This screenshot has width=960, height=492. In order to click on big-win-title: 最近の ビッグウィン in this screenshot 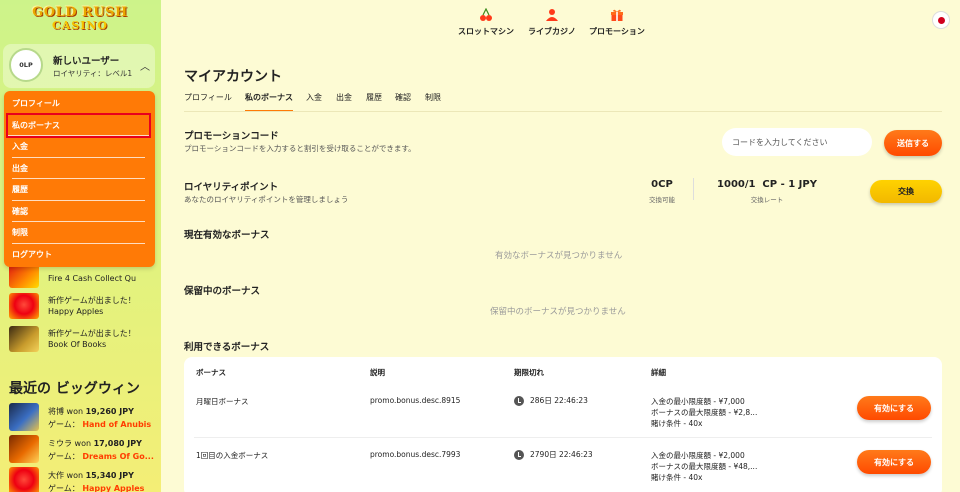, I will do `click(74, 389)`.